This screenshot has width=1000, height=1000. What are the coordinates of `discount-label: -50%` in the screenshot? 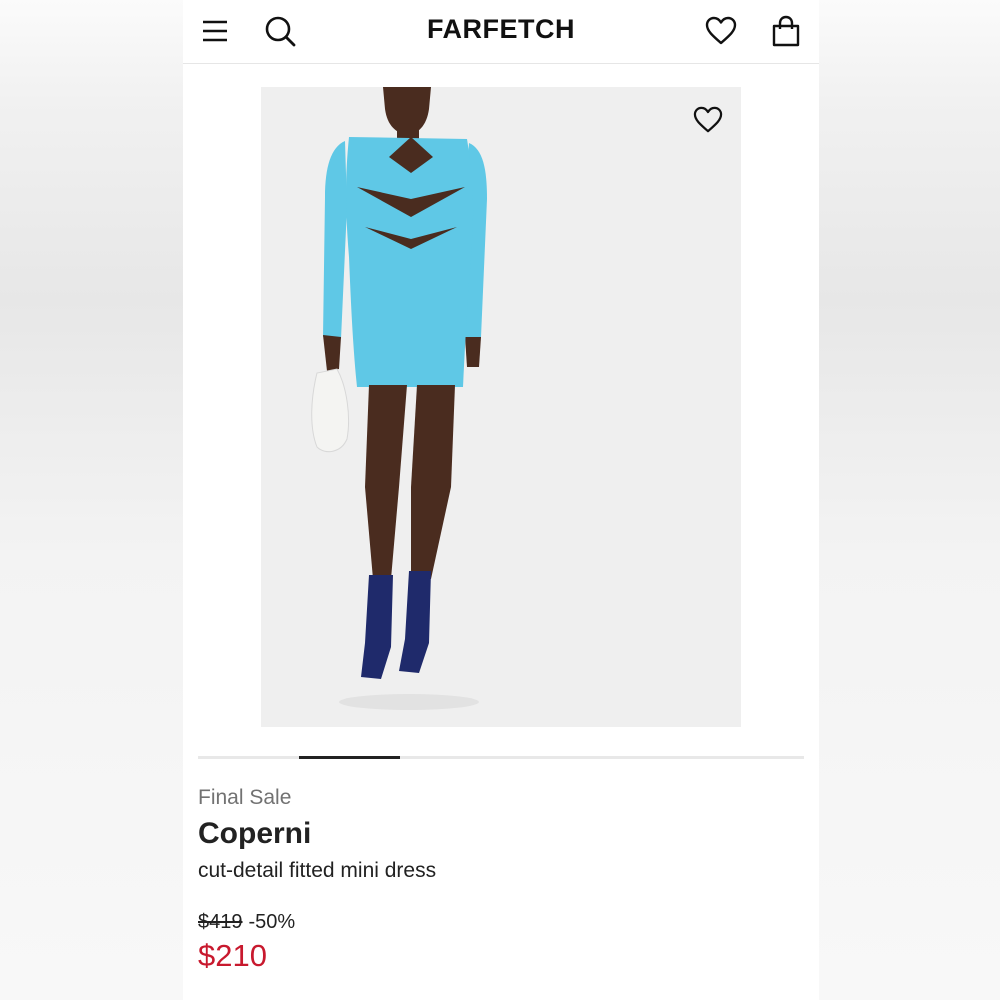 It's located at (272, 922).